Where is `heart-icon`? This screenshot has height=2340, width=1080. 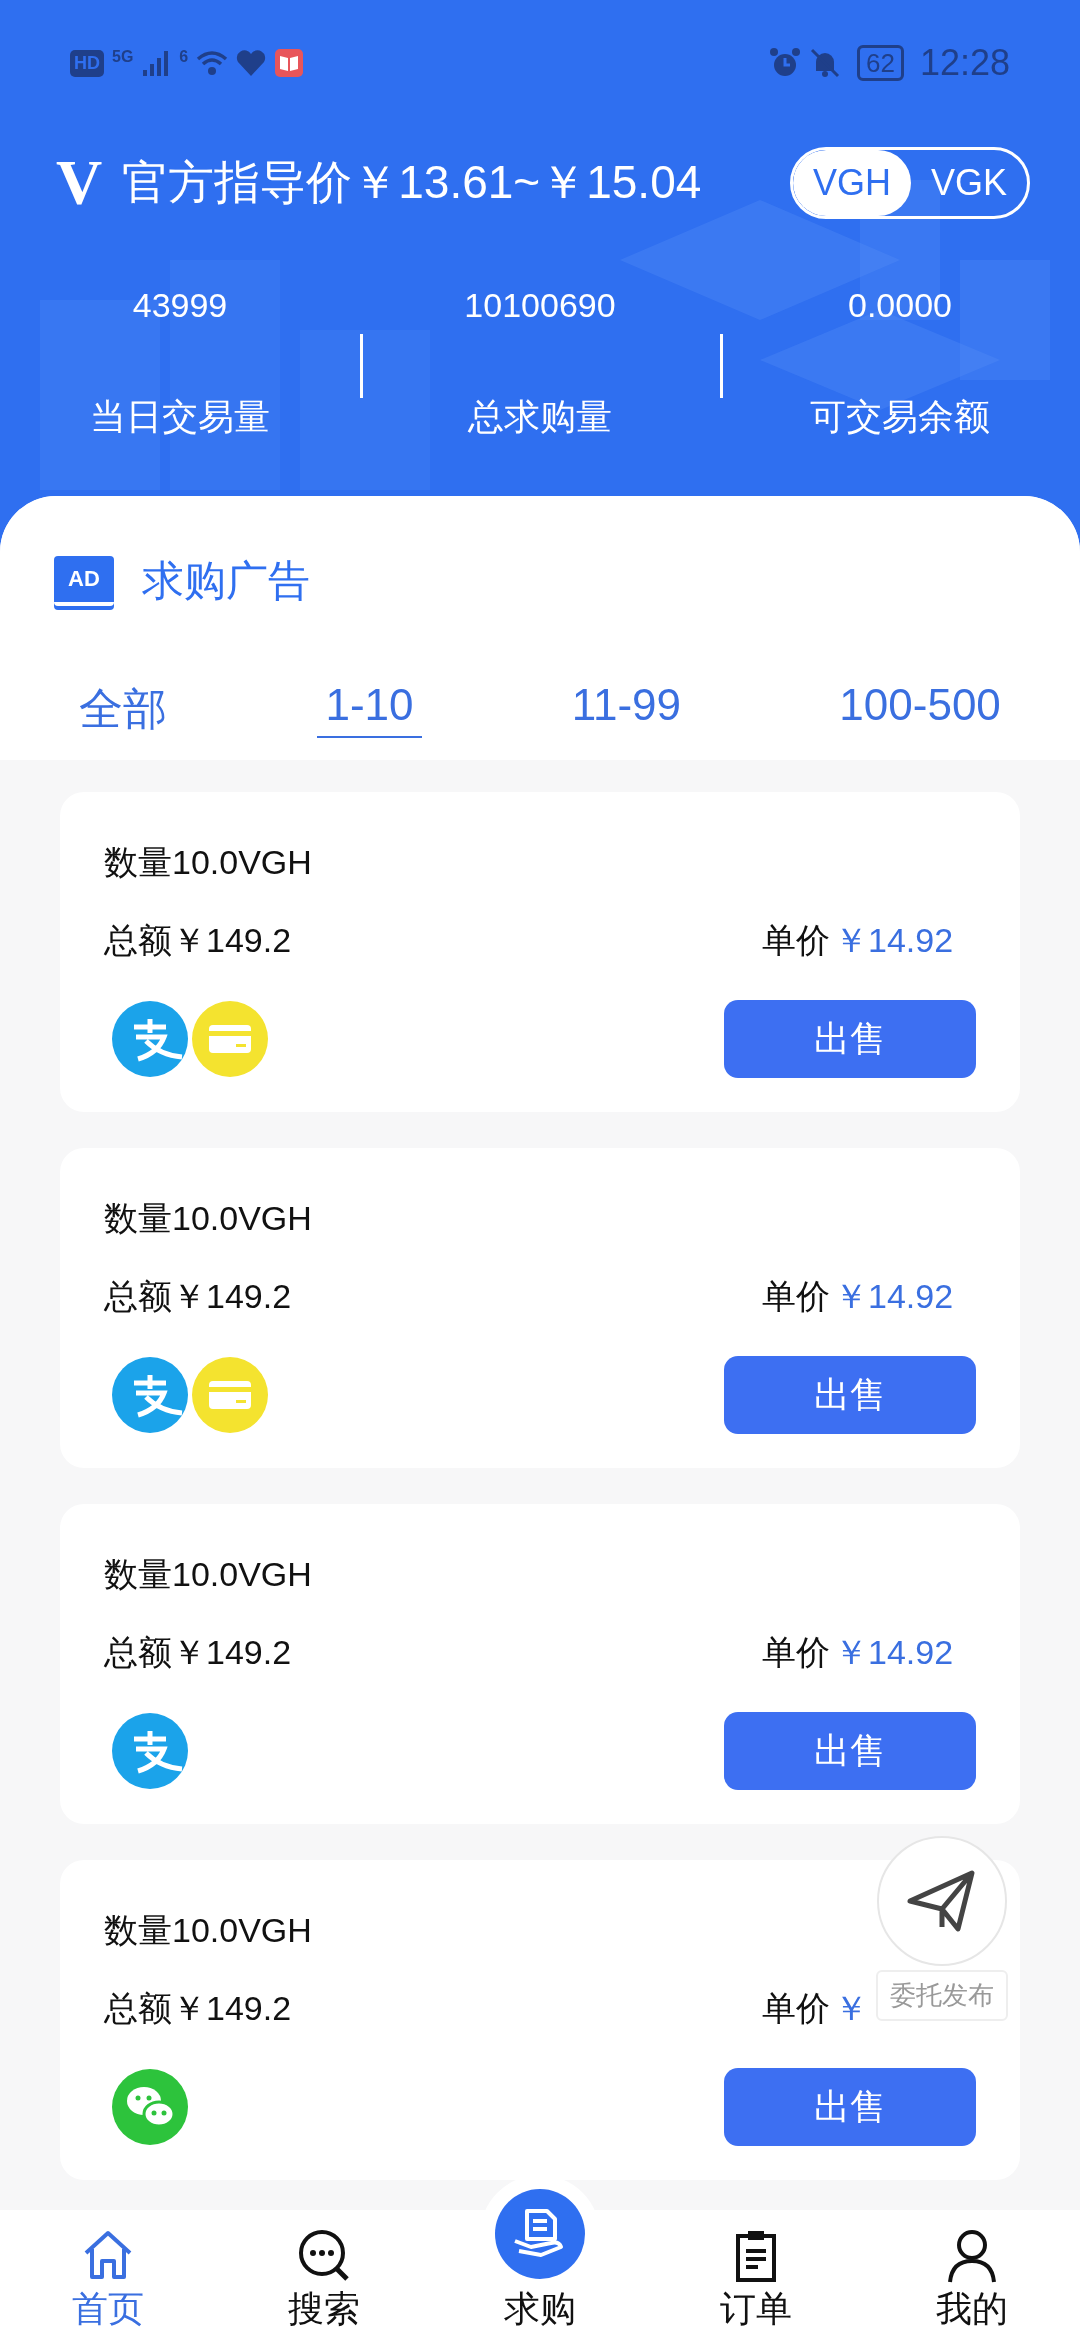
heart-icon is located at coordinates (251, 63).